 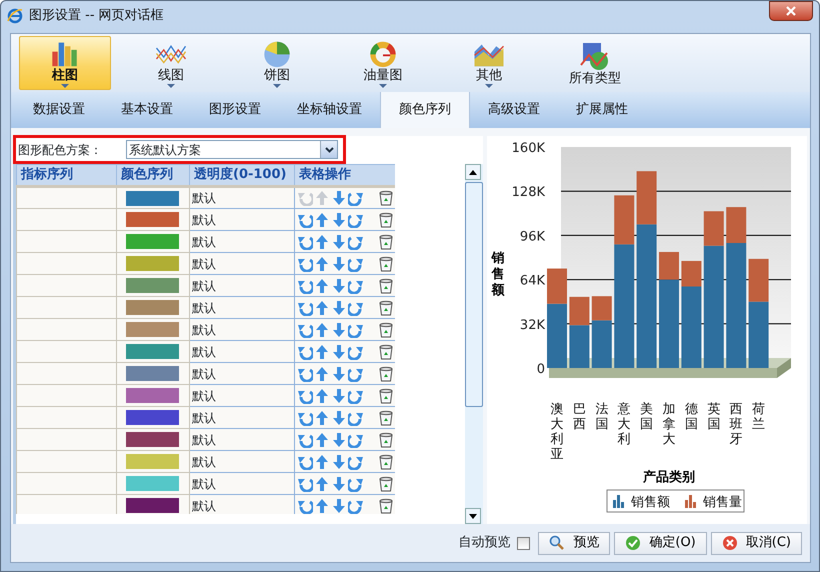 I want to click on scheme-select: 系统默认方案, so click(x=232, y=149).